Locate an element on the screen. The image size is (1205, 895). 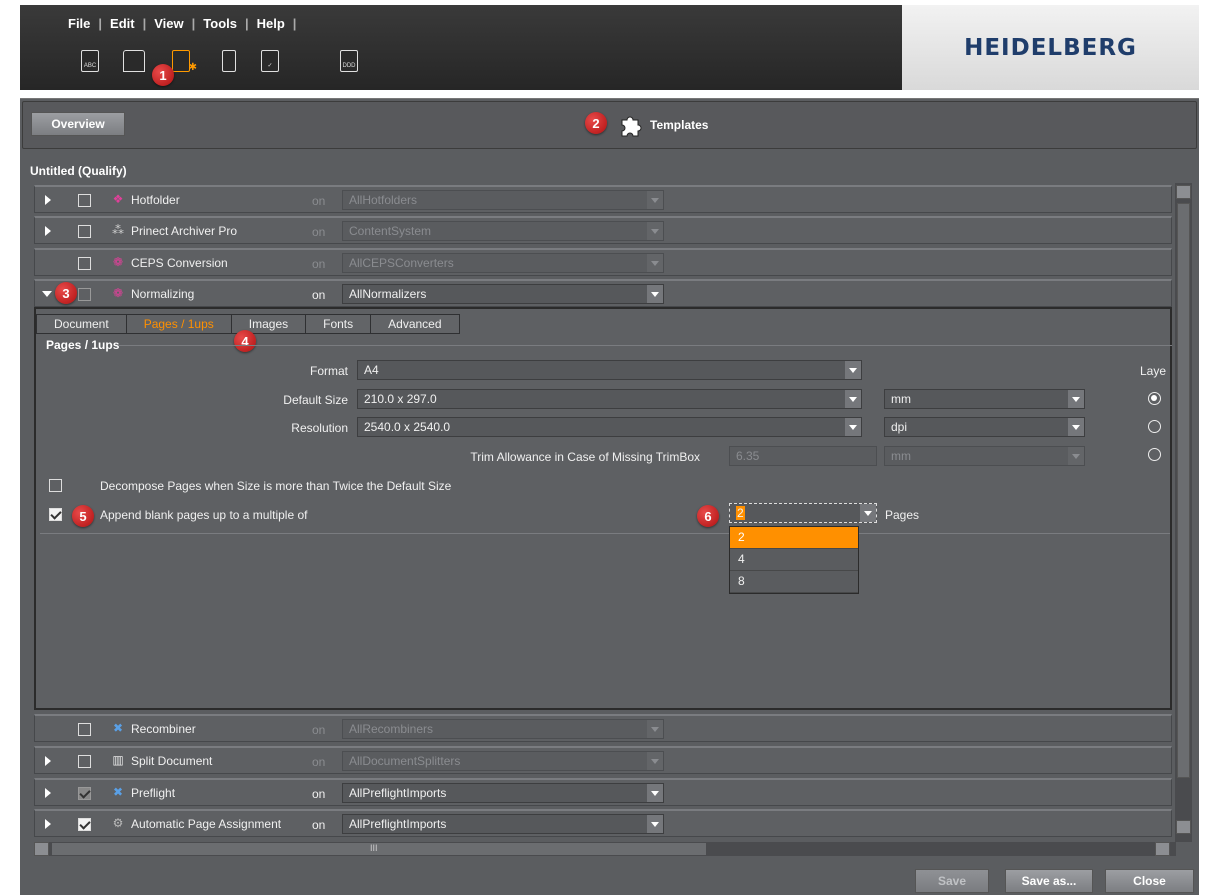
row-preflight: ✖ Preflight on AllPreflightImports is located at coordinates (603, 792).